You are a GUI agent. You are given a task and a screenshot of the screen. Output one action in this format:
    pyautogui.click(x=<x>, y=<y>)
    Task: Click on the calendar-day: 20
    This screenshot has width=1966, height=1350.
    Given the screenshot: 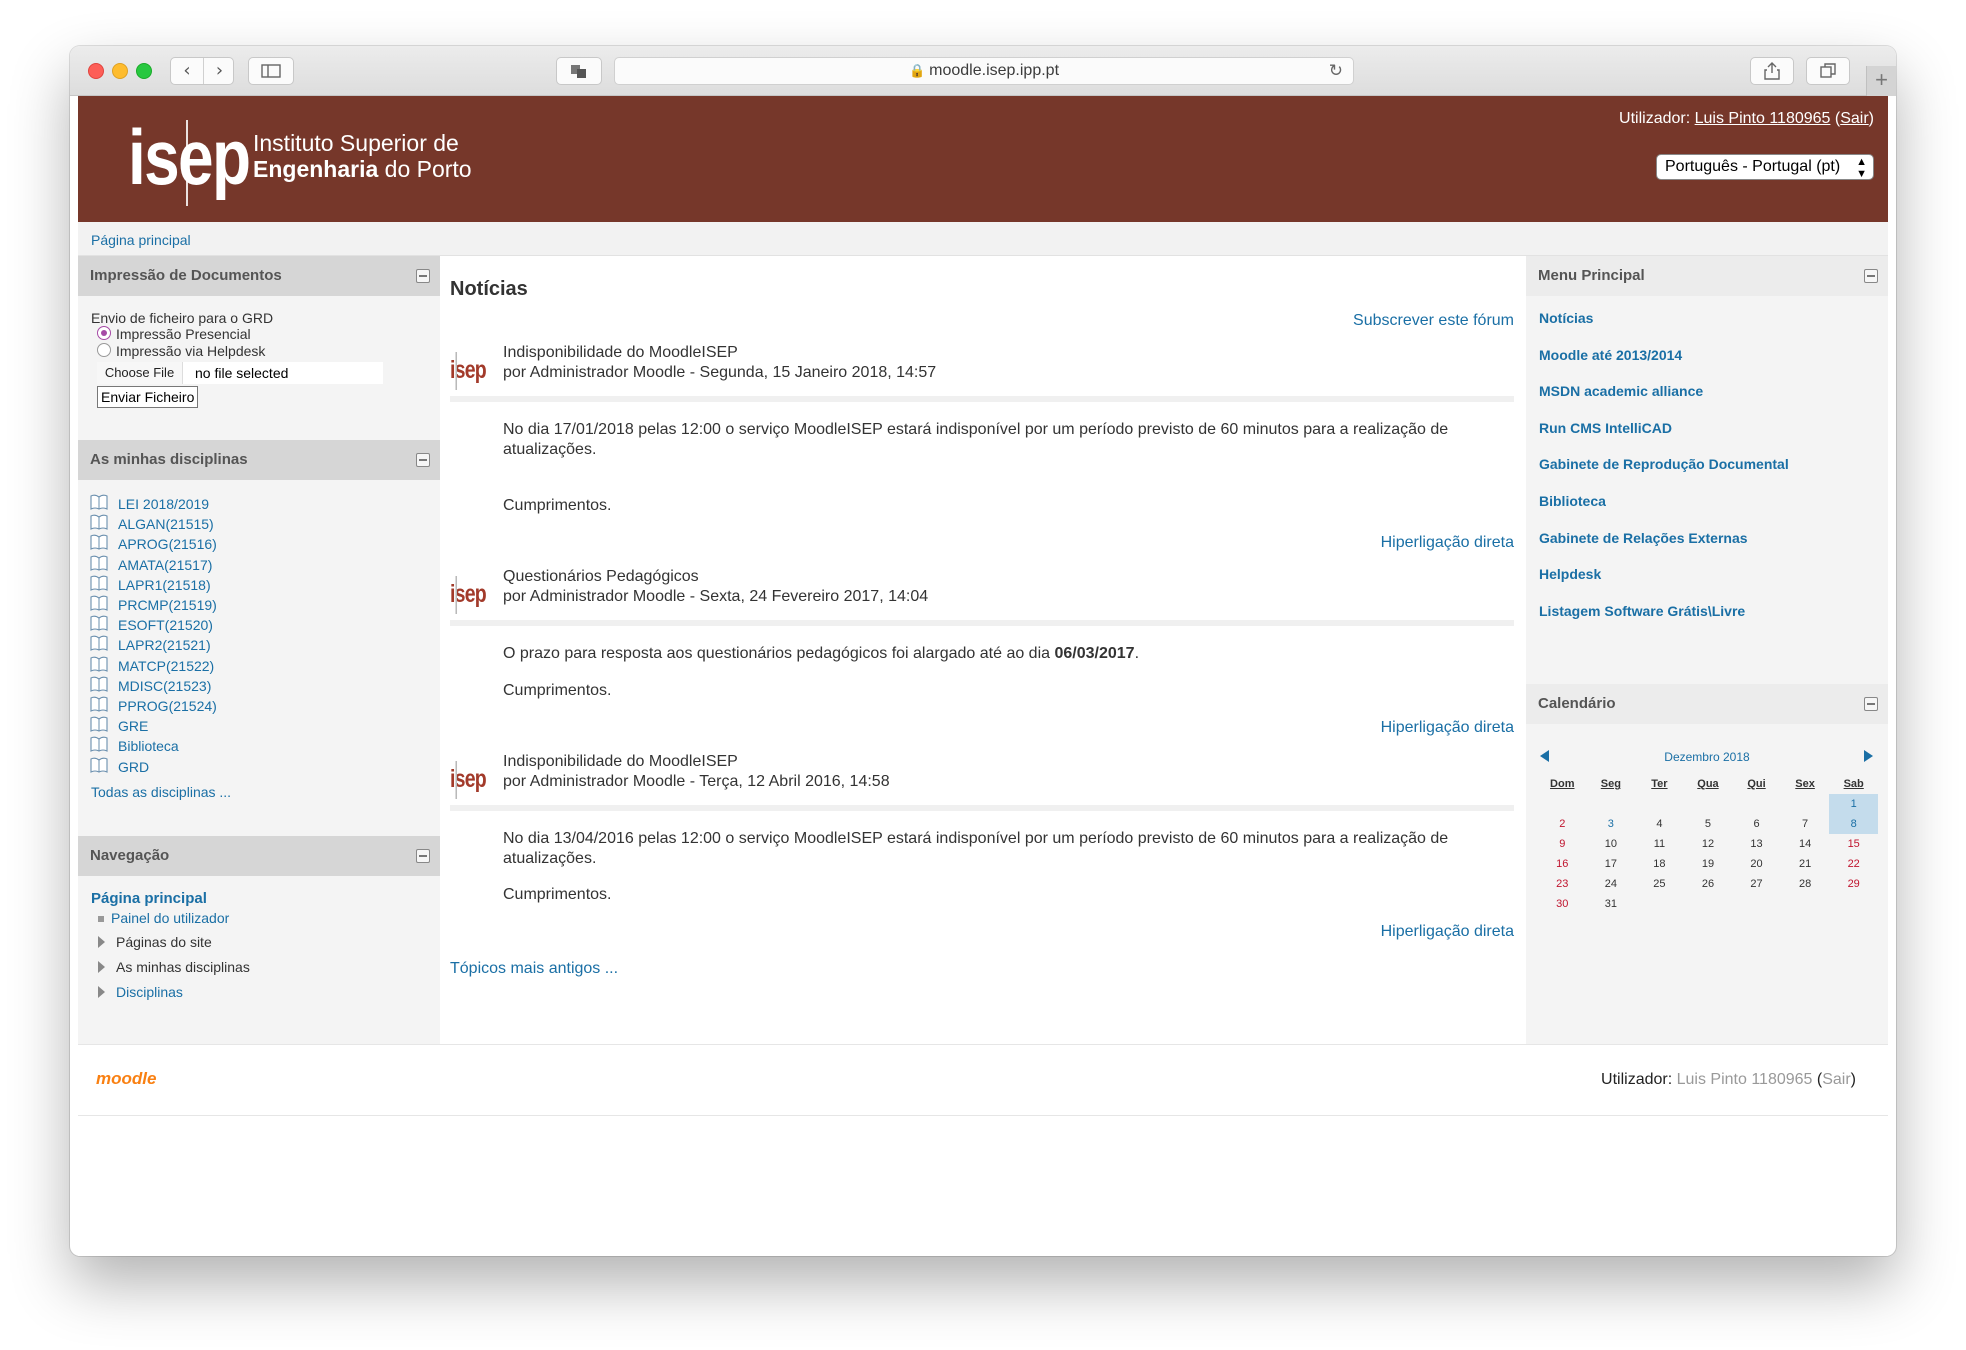 What is the action you would take?
    pyautogui.click(x=1756, y=864)
    